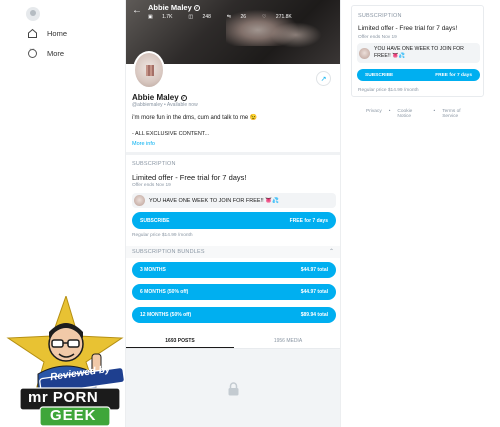 This screenshot has height=427, width=500. I want to click on cover-stats: ▣ 1.7K ◫ 248 ⇋ 26 ♡ 271.8K, so click(228, 17).